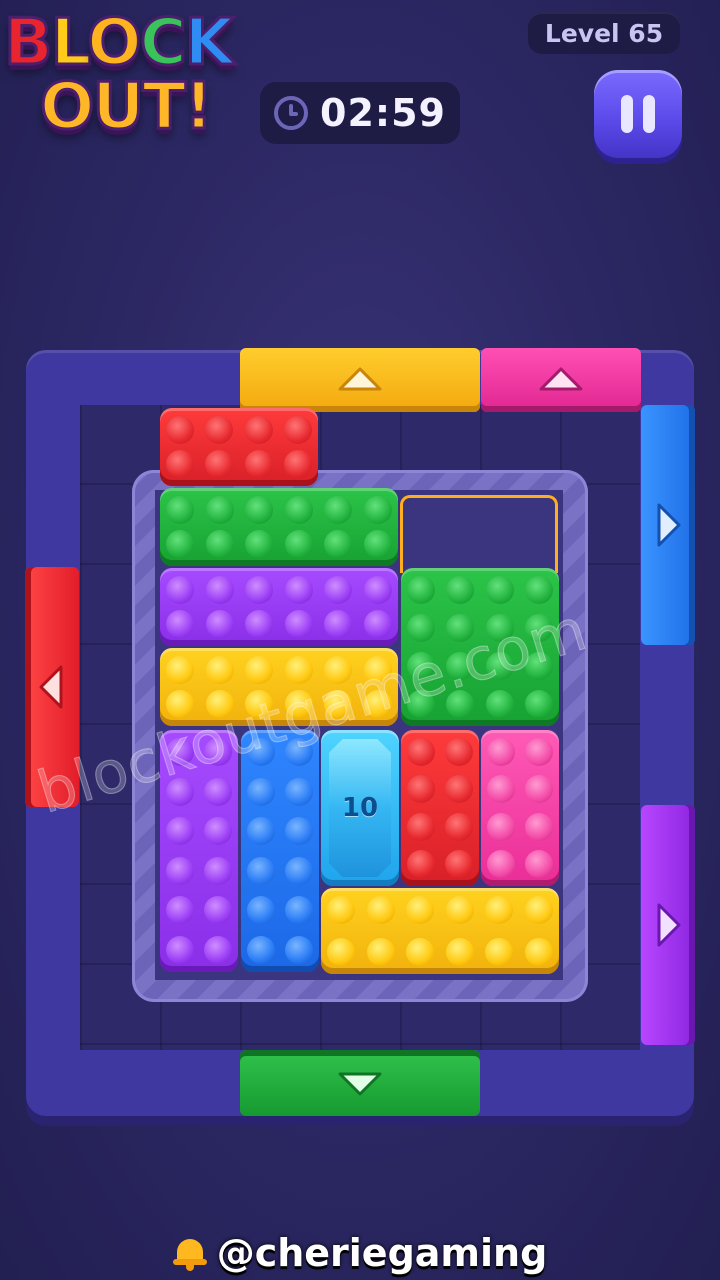  I want to click on pause-icon, so click(627, 114).